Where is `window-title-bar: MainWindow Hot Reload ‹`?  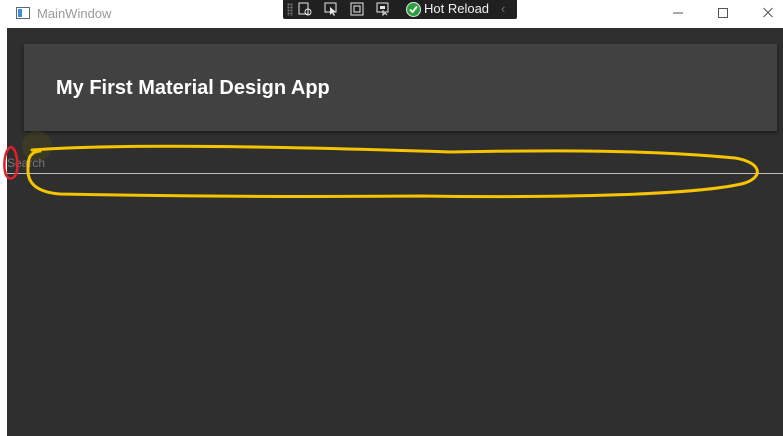
window-title-bar: MainWindow Hot Reload ‹ is located at coordinates (391, 14).